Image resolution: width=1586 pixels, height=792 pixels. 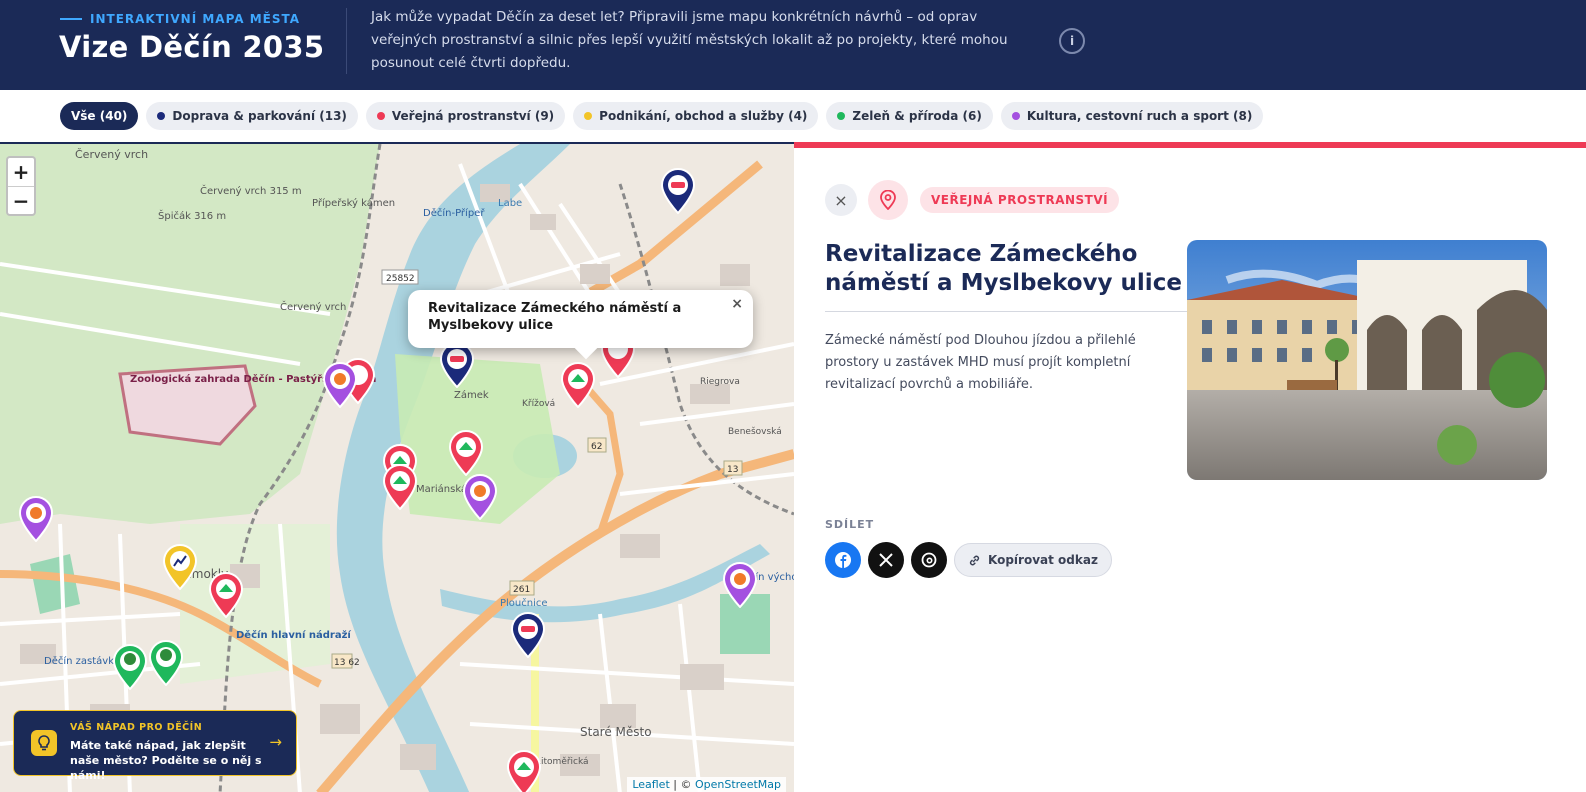 I want to click on x-share-button, so click(x=886, y=560).